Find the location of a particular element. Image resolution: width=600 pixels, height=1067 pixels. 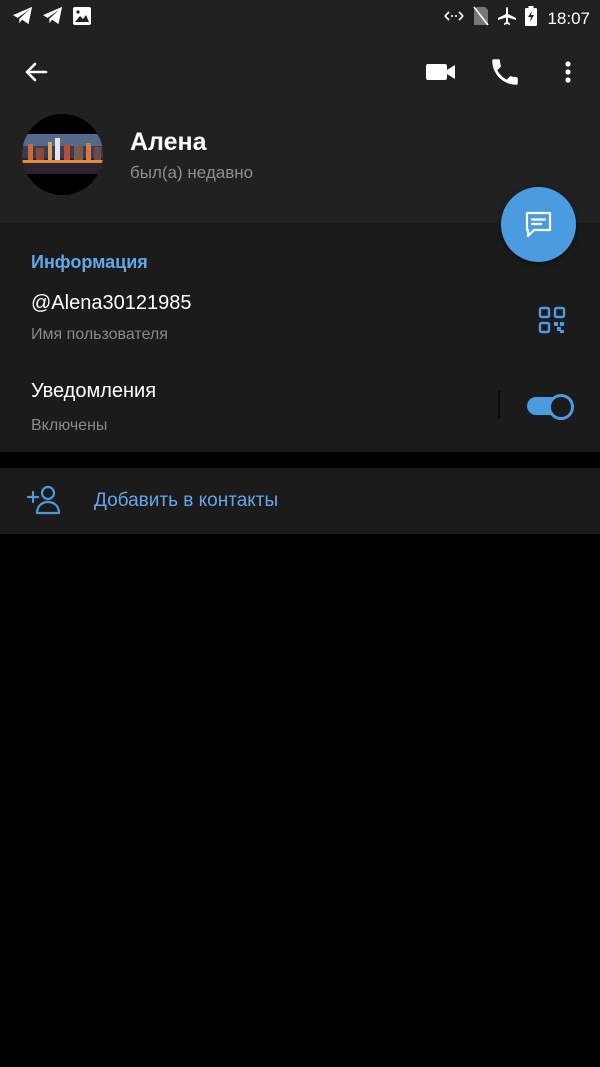

more-options-button is located at coordinates (568, 72).